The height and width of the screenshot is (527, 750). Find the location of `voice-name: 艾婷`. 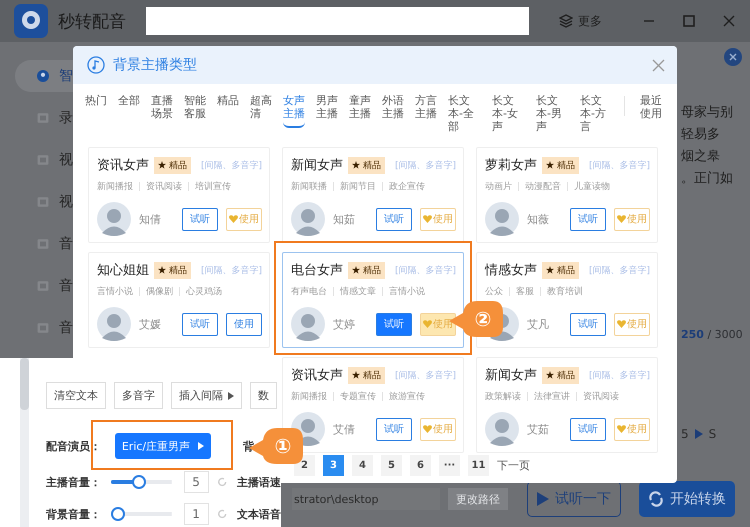

voice-name: 艾婷 is located at coordinates (344, 324).